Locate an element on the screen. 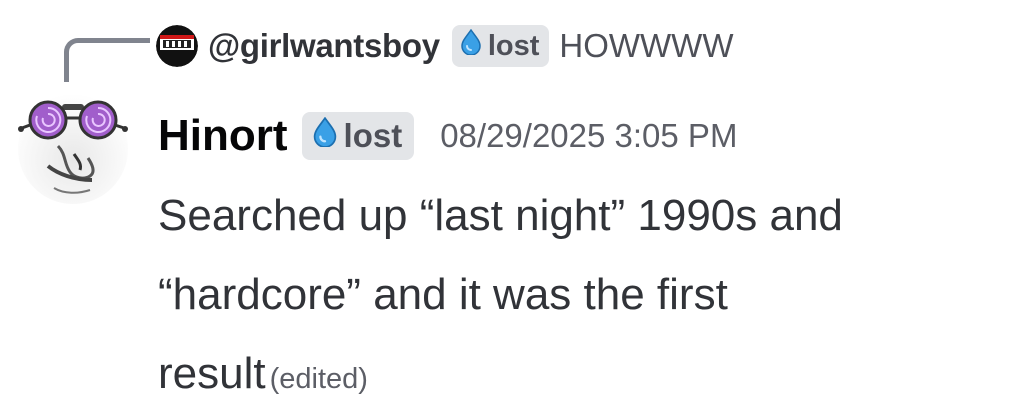 Image resolution: width=1010 pixels, height=417 pixels. reply-server-tag: lost is located at coordinates (500, 46).